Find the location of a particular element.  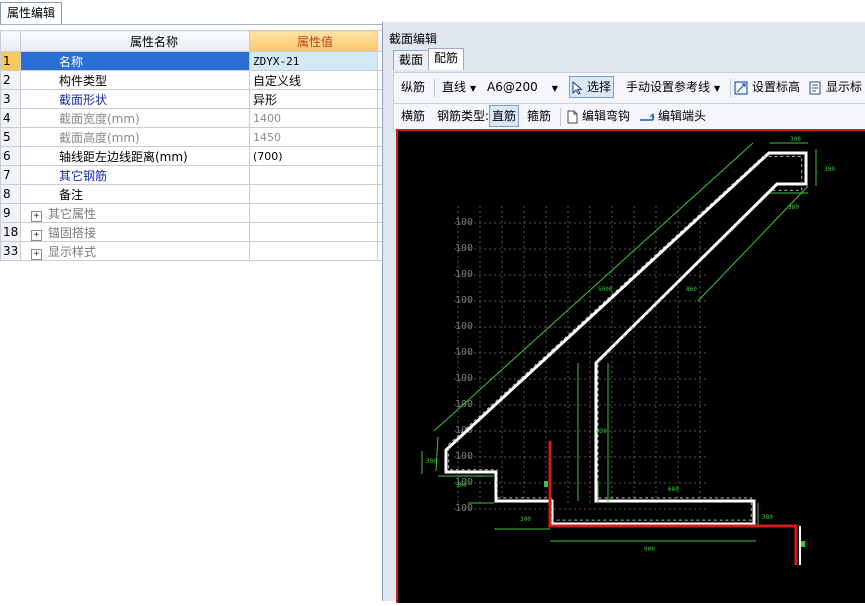

row-number: 5 is located at coordinates (10, 137).